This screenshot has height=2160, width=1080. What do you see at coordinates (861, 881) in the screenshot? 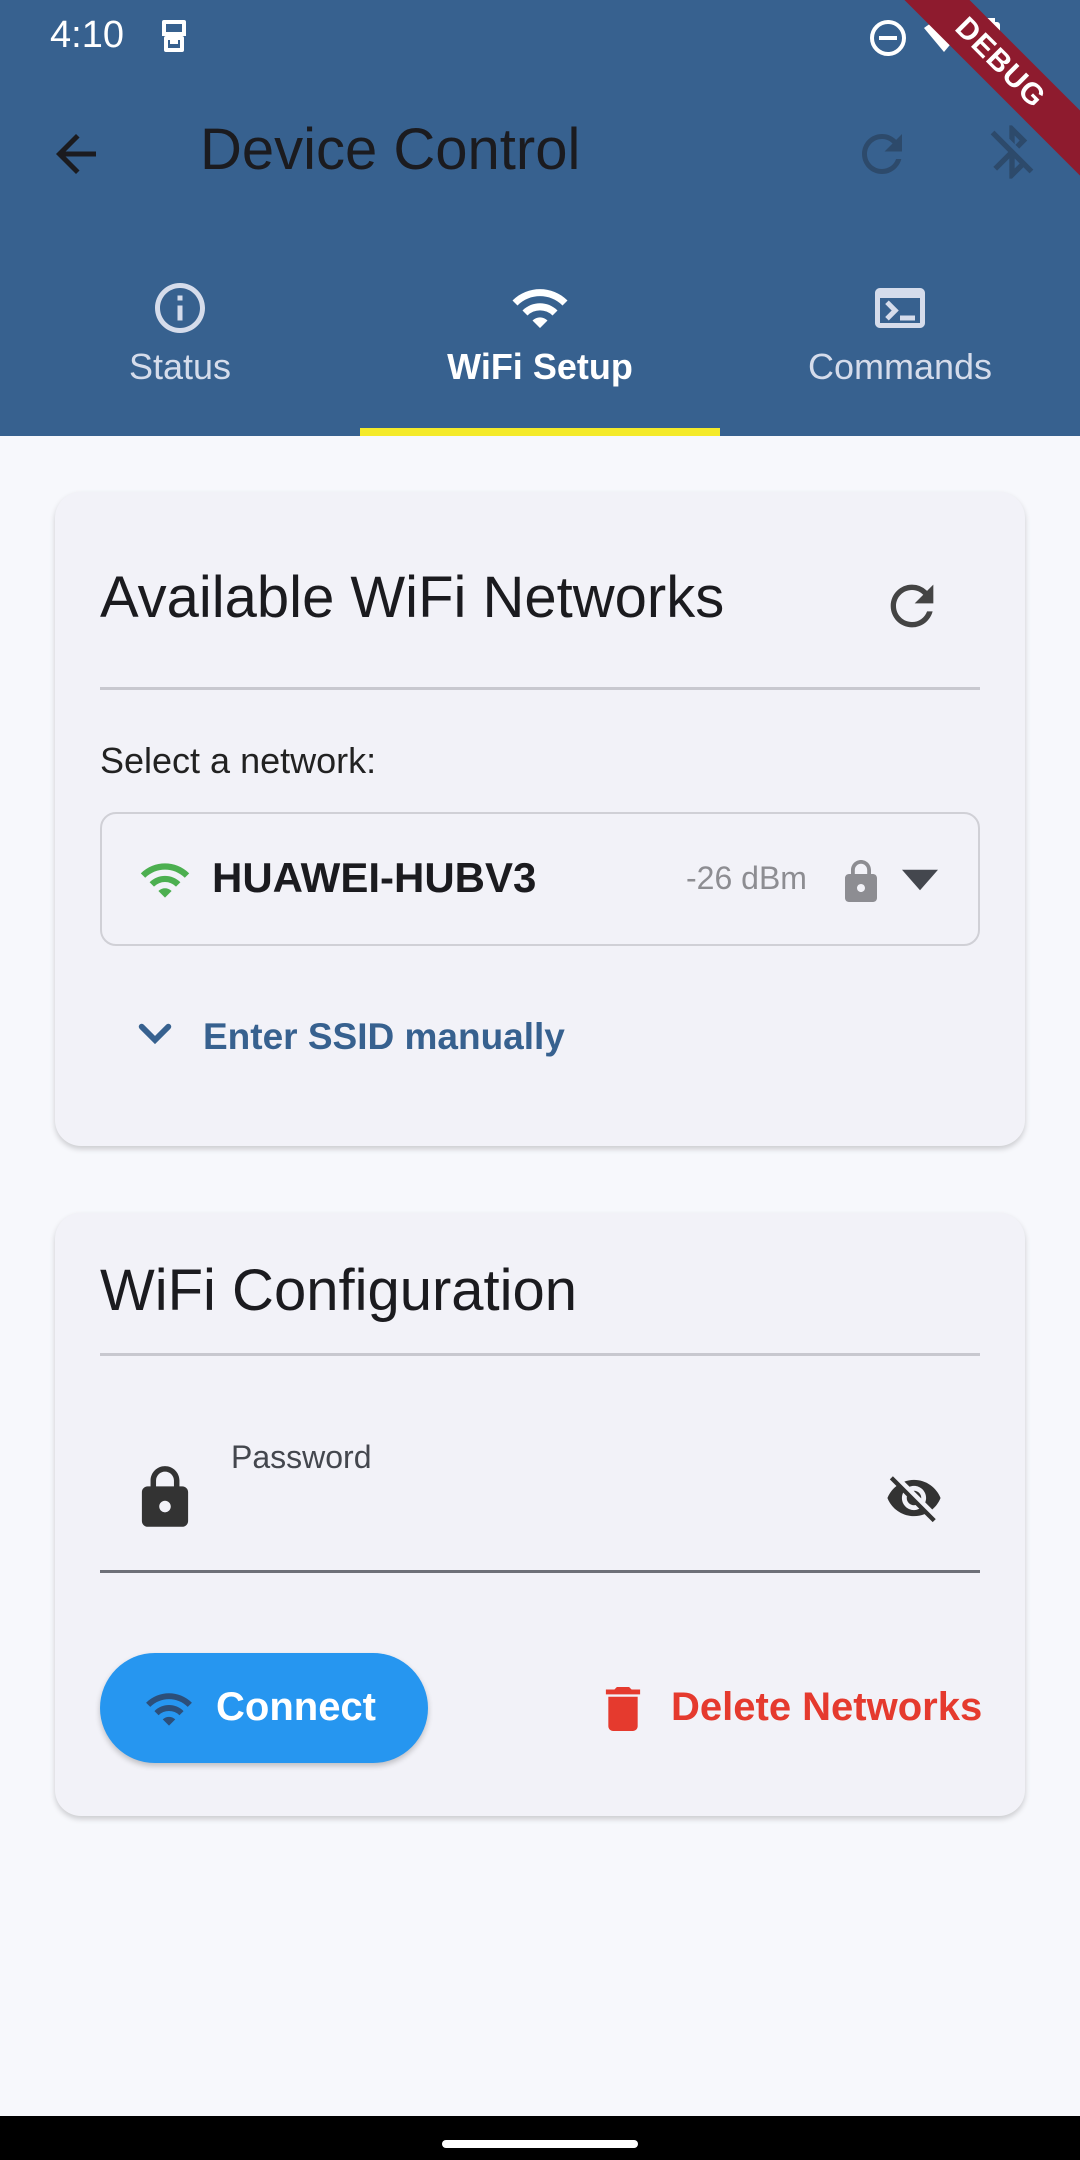
I see `lock-icon` at bounding box center [861, 881].